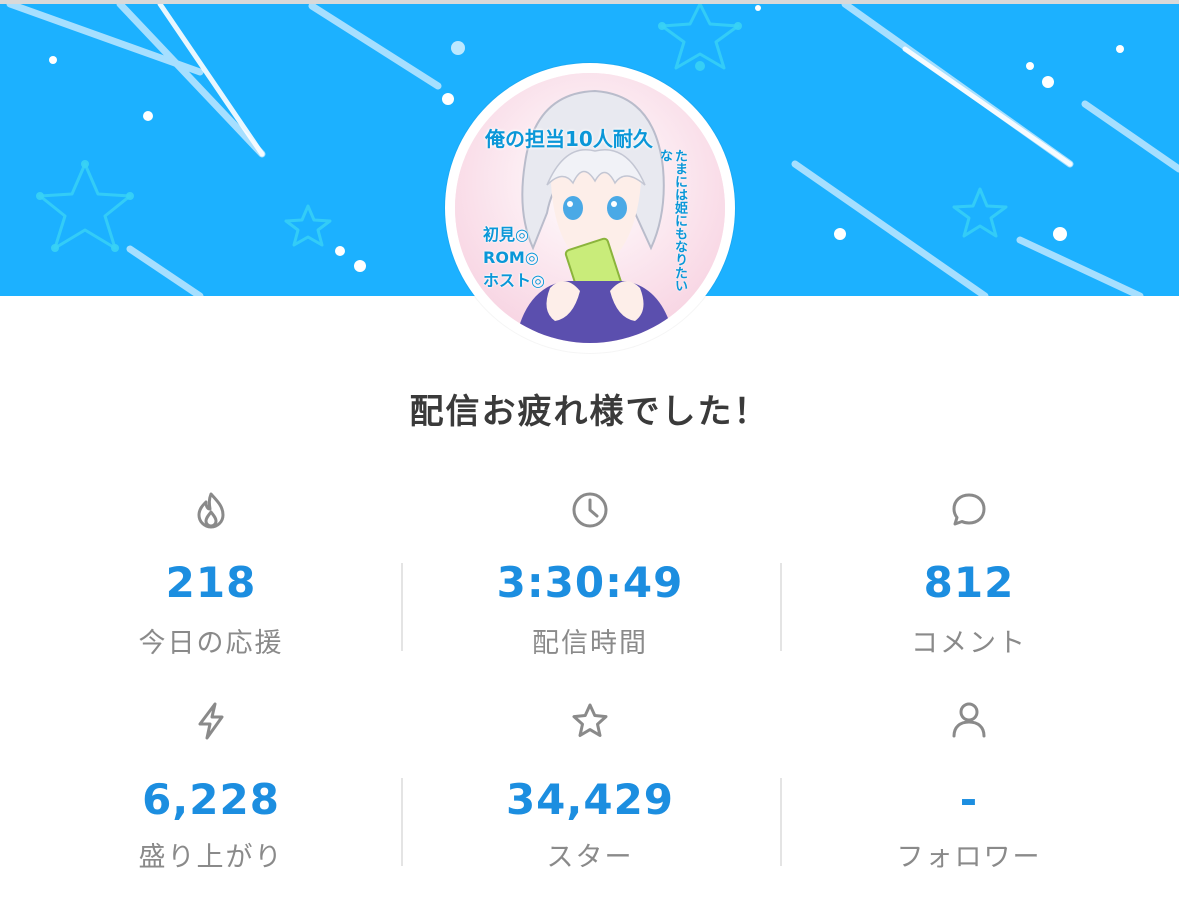  What do you see at coordinates (211, 582) in the screenshot?
I see `stat-support-value: 218` at bounding box center [211, 582].